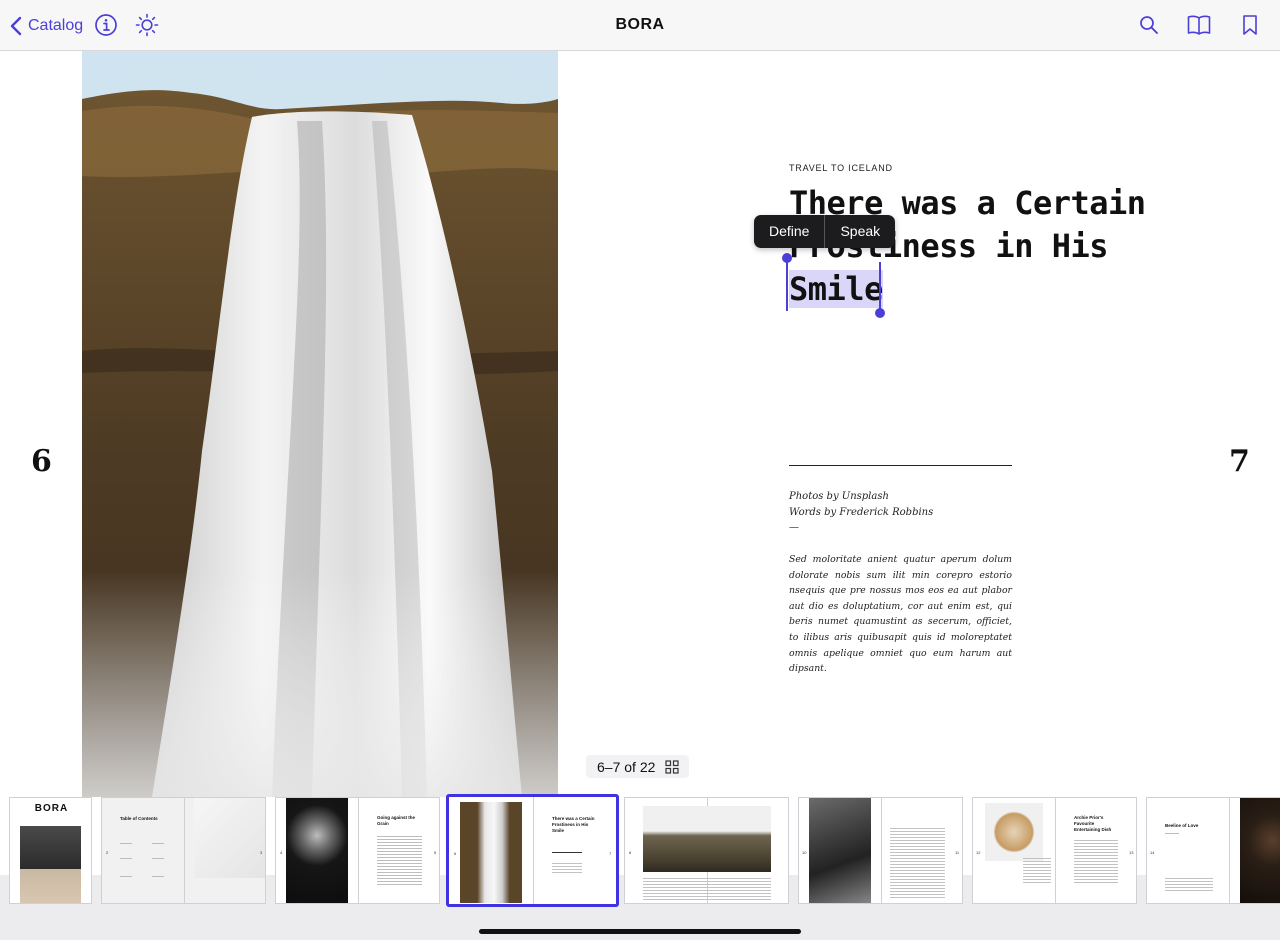  I want to click on thumb-cover-title: BORA, so click(51, 808).